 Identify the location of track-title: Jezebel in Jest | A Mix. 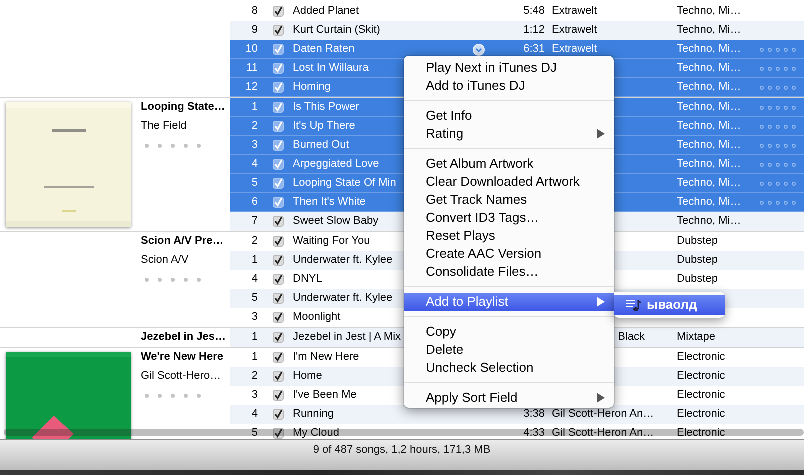
(347, 337).